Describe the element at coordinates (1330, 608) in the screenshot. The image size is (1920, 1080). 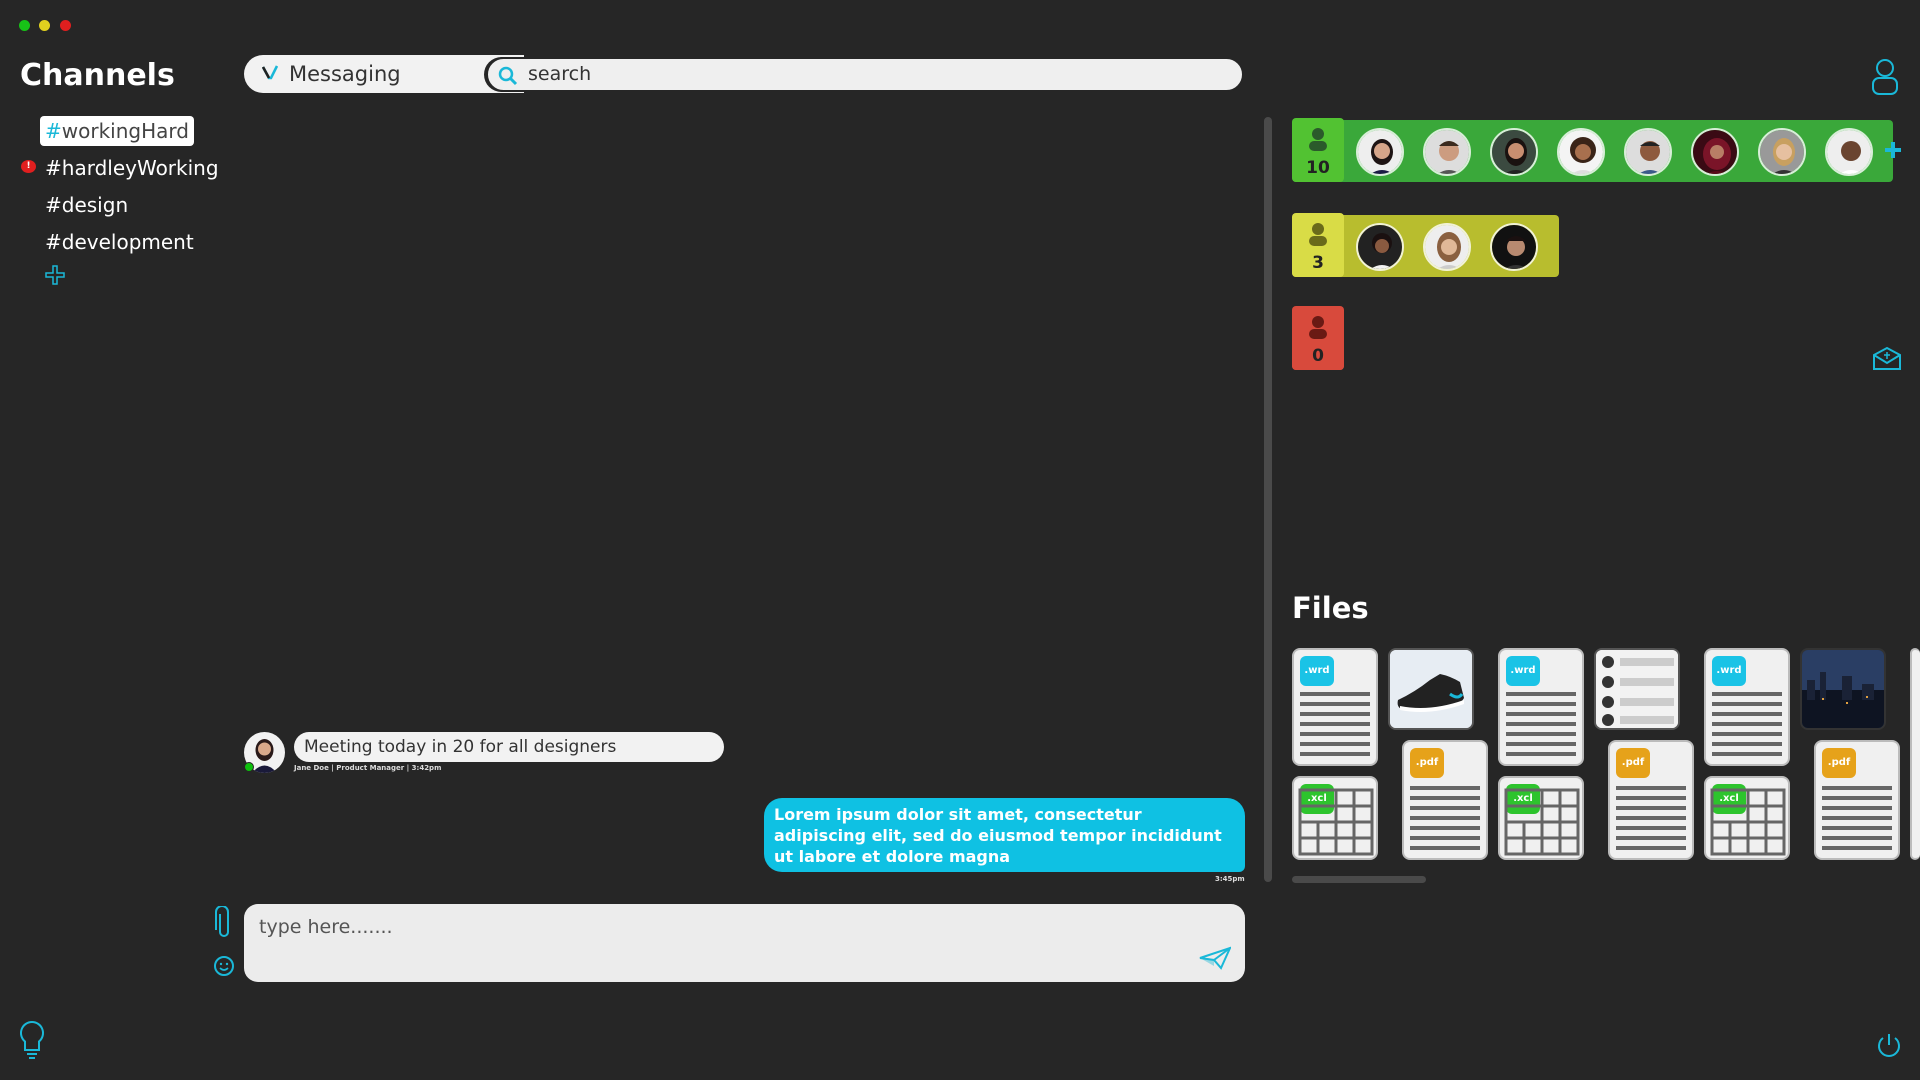
I see `files-title: Files` at that location.